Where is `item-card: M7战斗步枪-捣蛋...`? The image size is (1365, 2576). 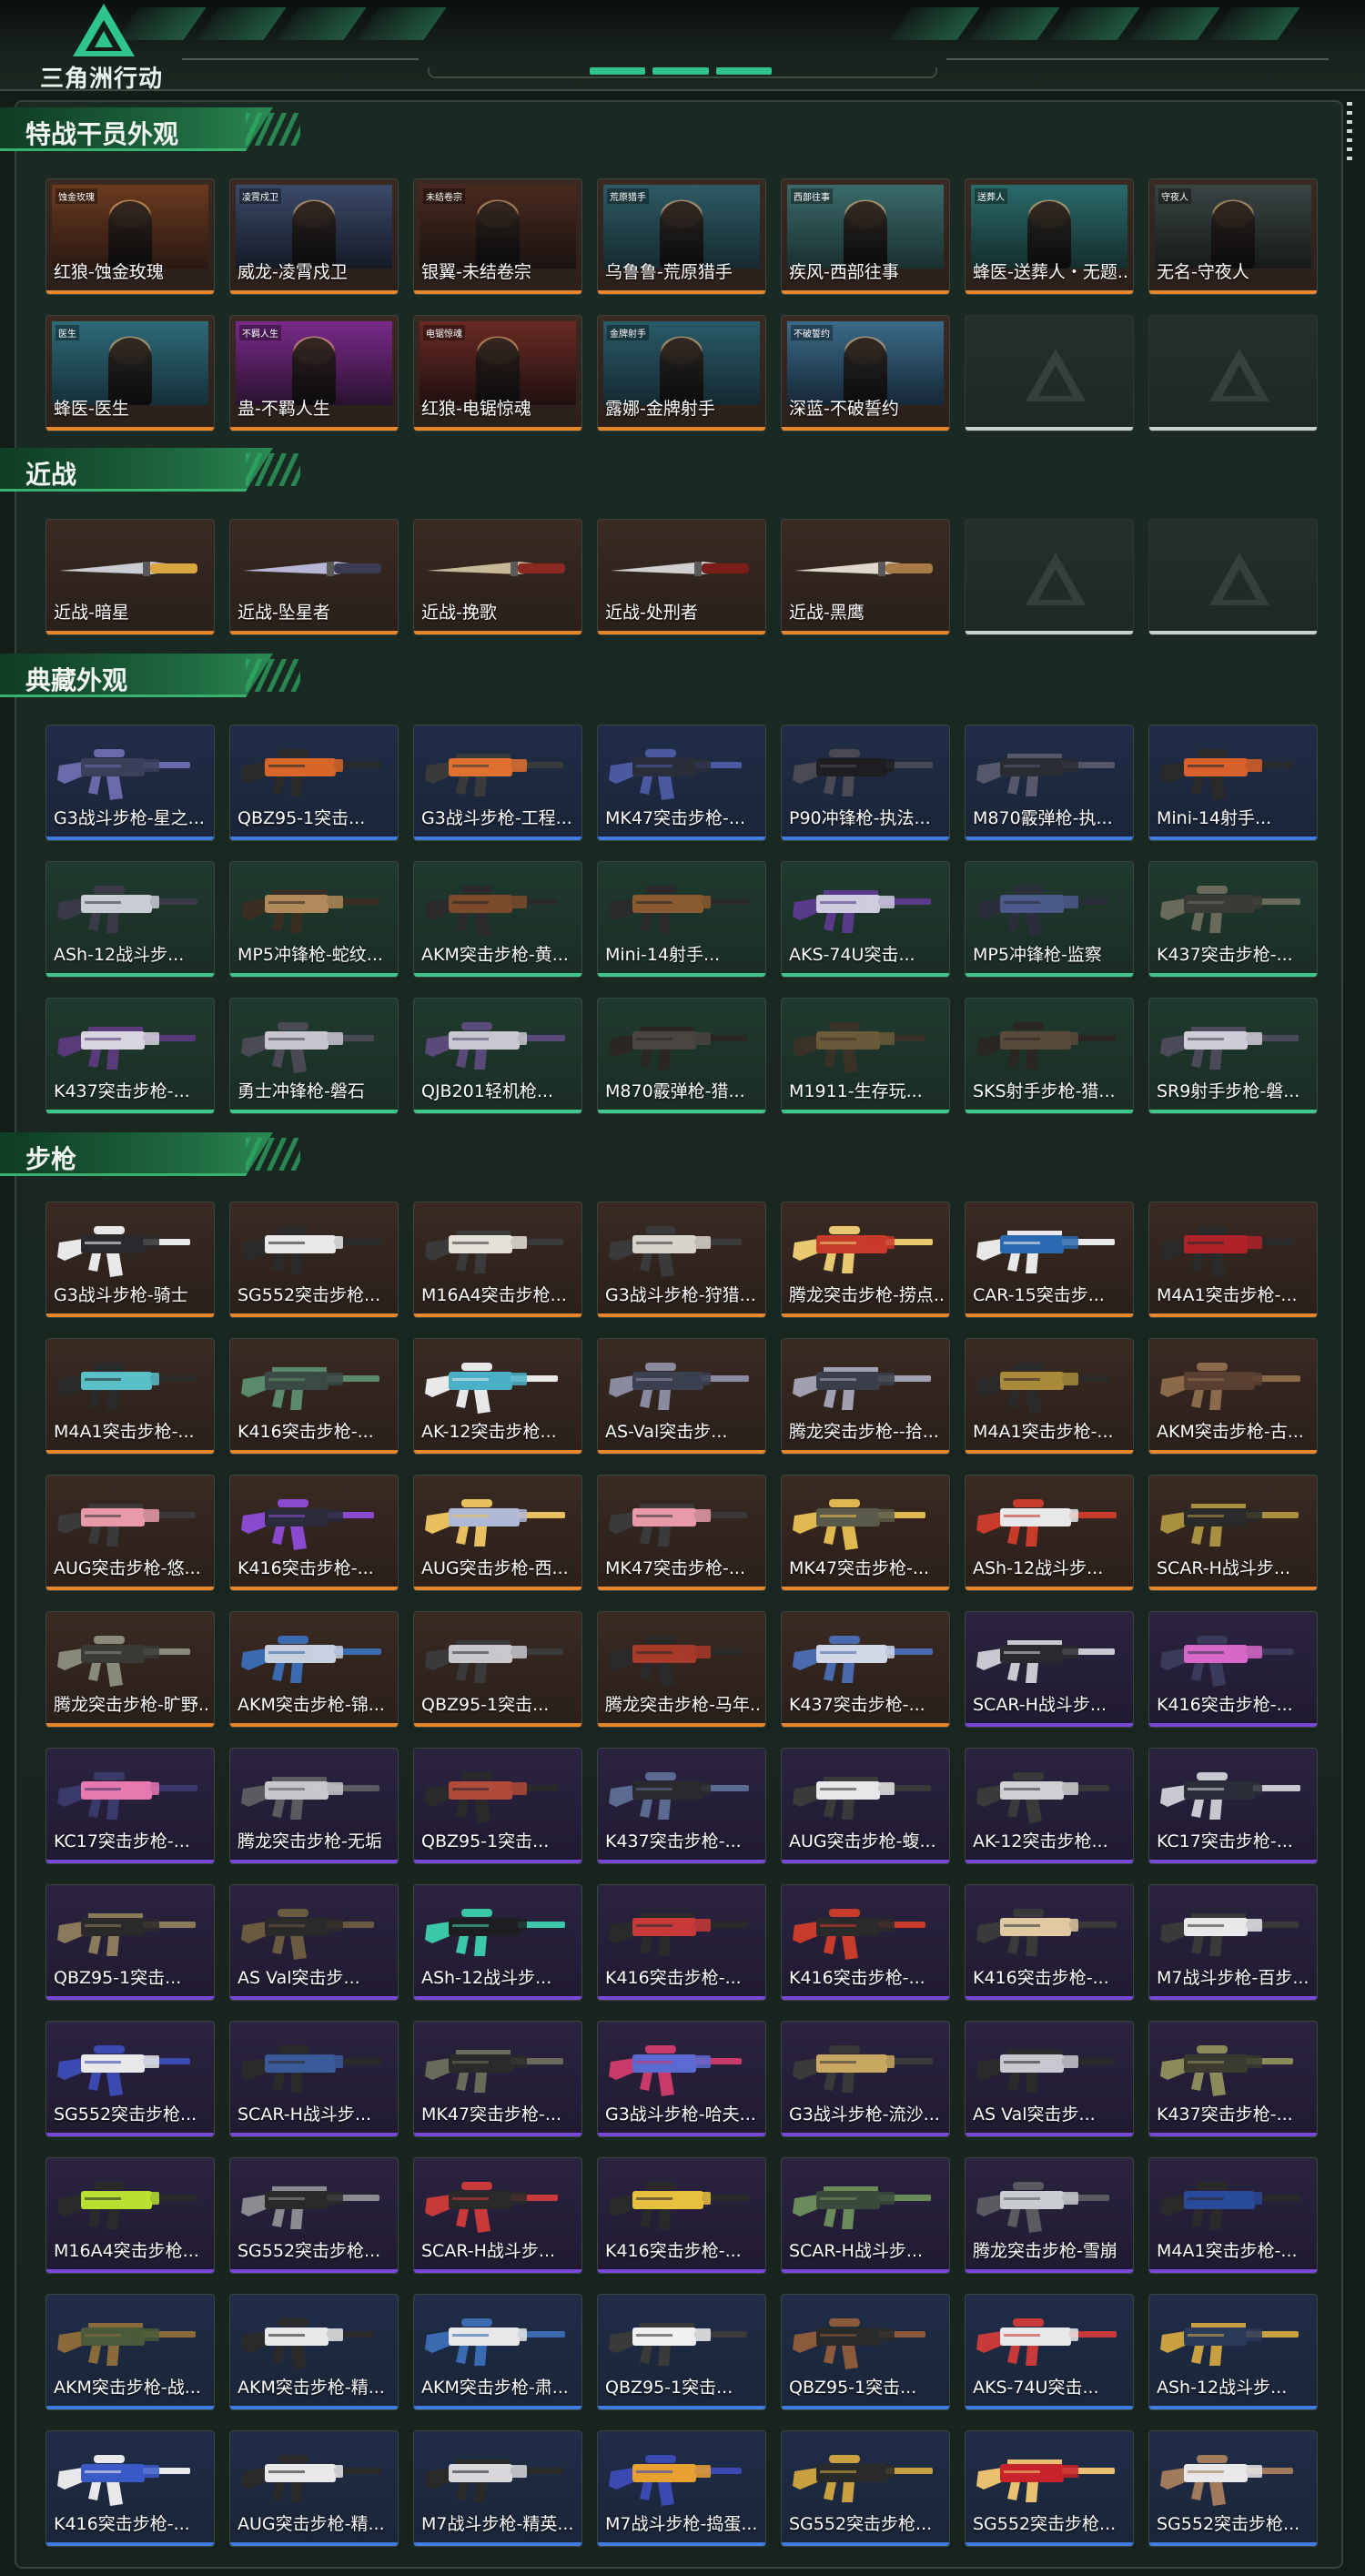 item-card: M7战斗步枪-捣蛋... is located at coordinates (682, 2488).